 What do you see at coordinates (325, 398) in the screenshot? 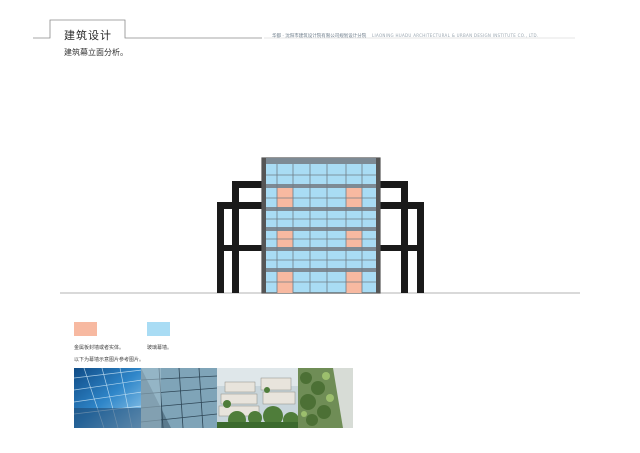
I see `reference-photo-green-wall` at bounding box center [325, 398].